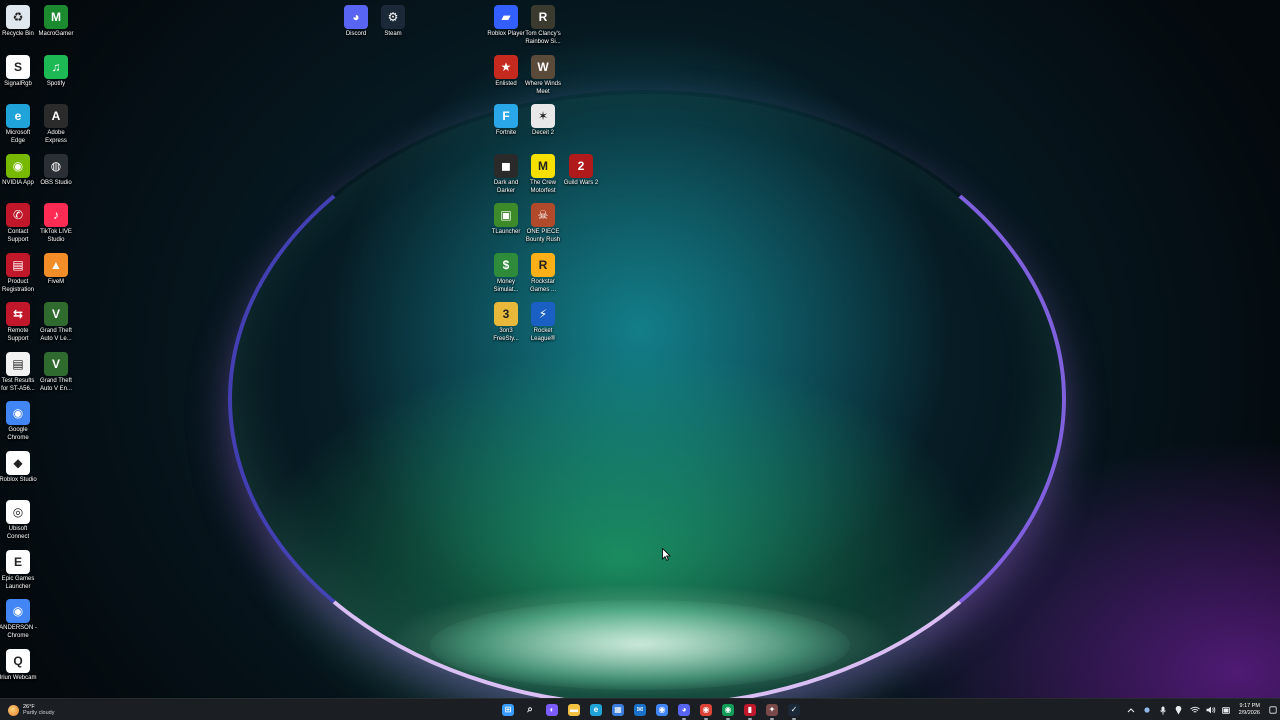 The image size is (1280, 721). What do you see at coordinates (508, 710) in the screenshot?
I see `start-button: ⊞` at bounding box center [508, 710].